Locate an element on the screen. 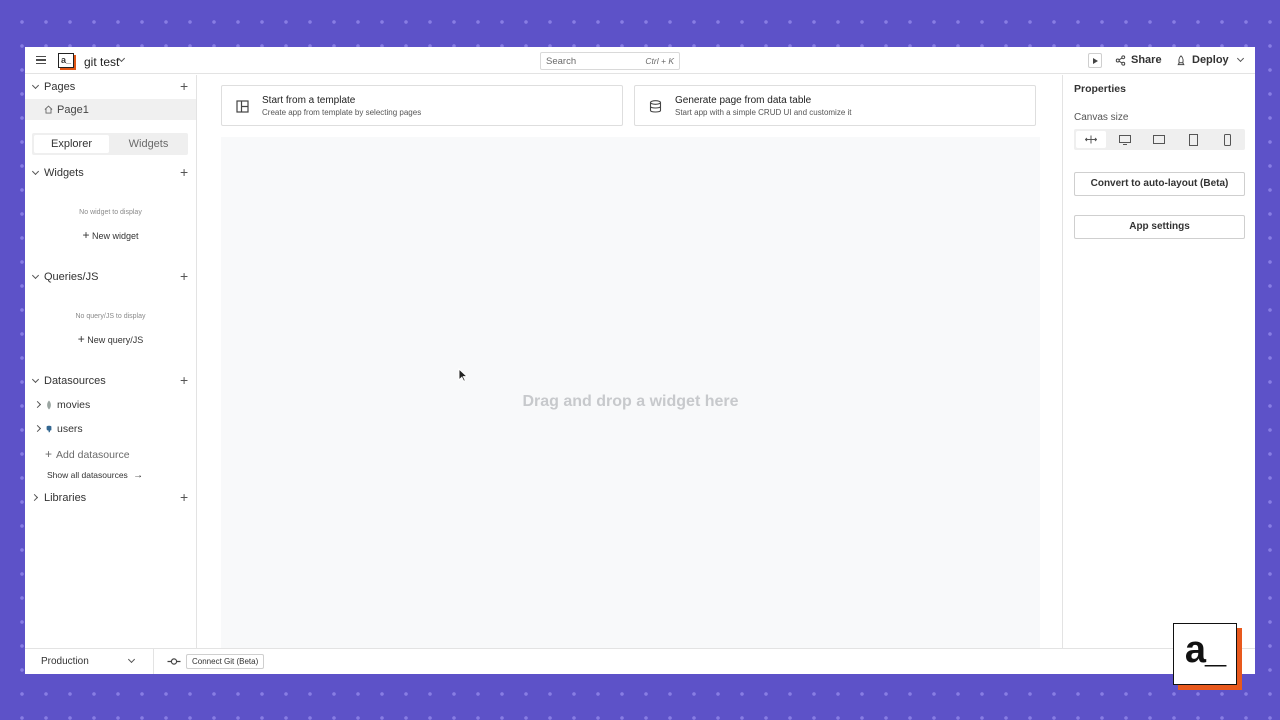  preview-play-button is located at coordinates (1095, 60).